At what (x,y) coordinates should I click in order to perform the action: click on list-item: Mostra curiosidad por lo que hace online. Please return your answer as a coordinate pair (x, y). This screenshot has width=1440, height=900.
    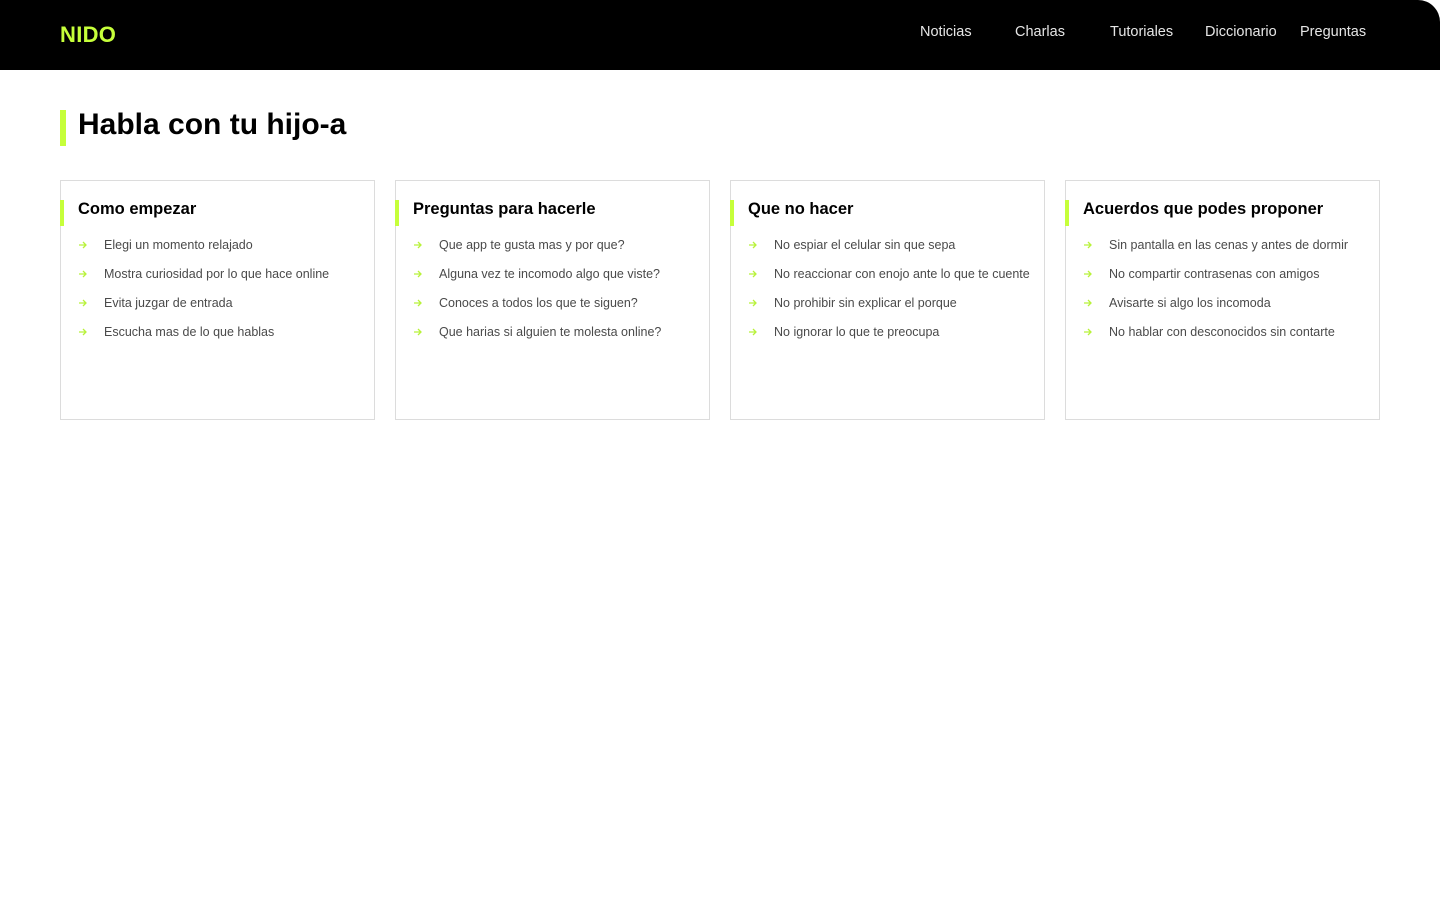
    Looking at the image, I should click on (220, 274).